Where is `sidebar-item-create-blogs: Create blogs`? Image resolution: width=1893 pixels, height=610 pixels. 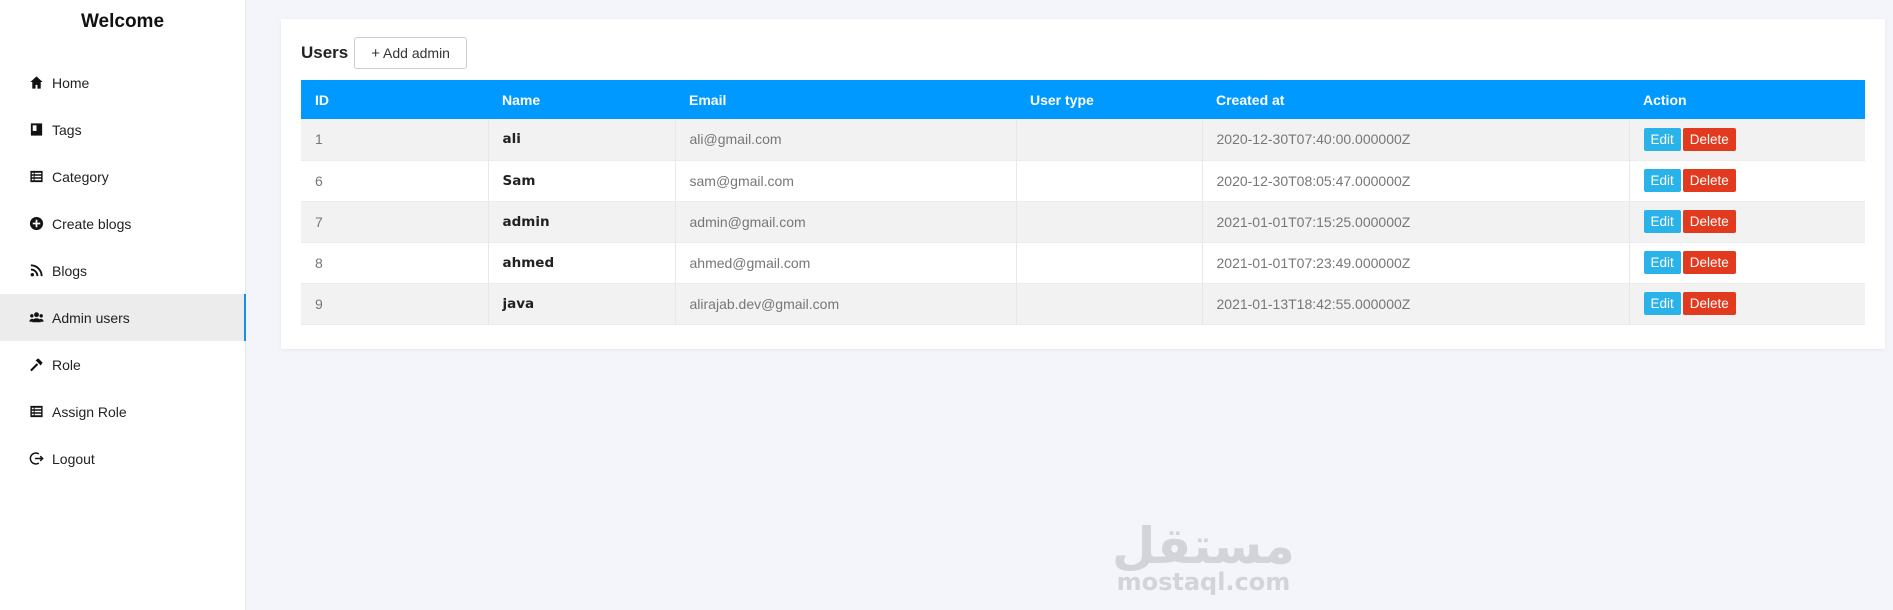 sidebar-item-create-blogs: Create blogs is located at coordinates (122, 223).